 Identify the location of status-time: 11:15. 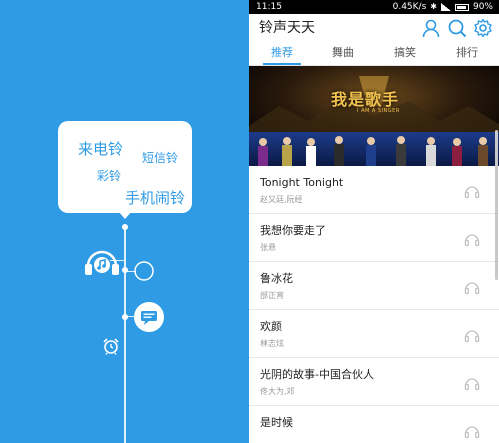
(269, 7).